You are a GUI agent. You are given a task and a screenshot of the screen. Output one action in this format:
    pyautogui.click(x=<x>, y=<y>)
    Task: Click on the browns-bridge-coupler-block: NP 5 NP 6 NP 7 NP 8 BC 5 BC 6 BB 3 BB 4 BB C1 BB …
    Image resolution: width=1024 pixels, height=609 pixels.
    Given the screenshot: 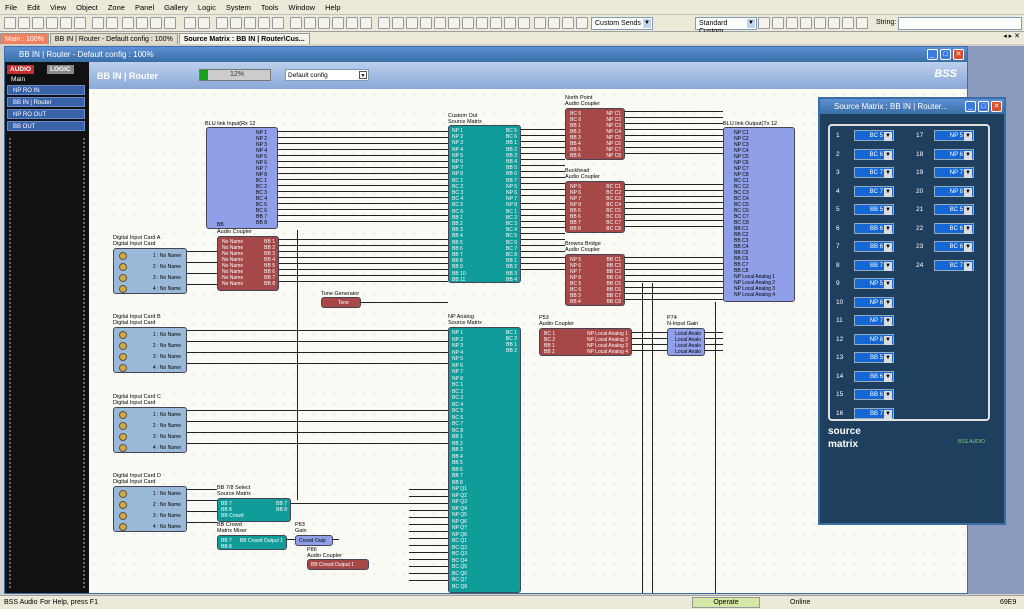 What is the action you would take?
    pyautogui.click(x=595, y=280)
    